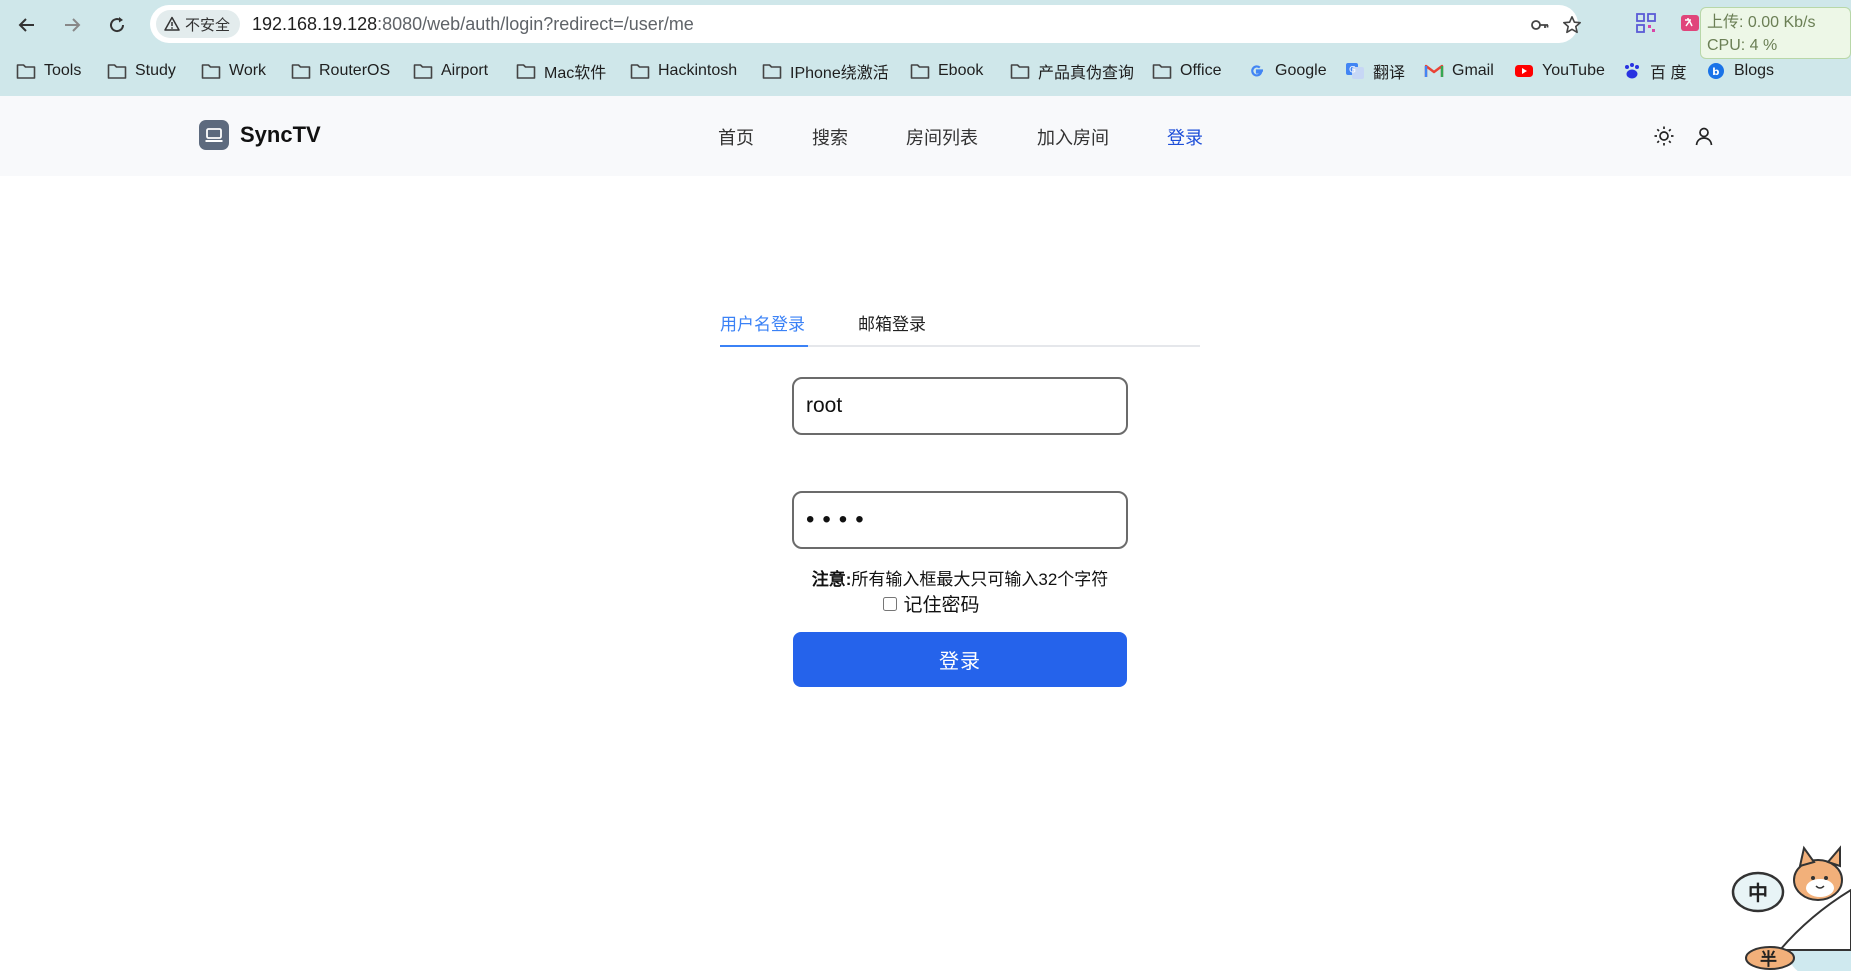 Image resolution: width=1851 pixels, height=971 pixels. I want to click on forward-button, so click(72, 25).